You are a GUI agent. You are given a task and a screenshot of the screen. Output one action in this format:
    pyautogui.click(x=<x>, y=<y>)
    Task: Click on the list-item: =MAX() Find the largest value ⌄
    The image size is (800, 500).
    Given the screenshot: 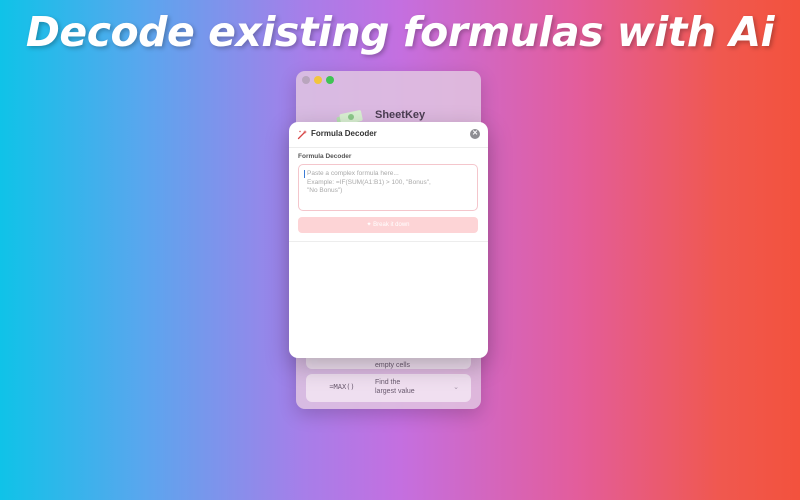 What is the action you would take?
    pyautogui.click(x=388, y=388)
    